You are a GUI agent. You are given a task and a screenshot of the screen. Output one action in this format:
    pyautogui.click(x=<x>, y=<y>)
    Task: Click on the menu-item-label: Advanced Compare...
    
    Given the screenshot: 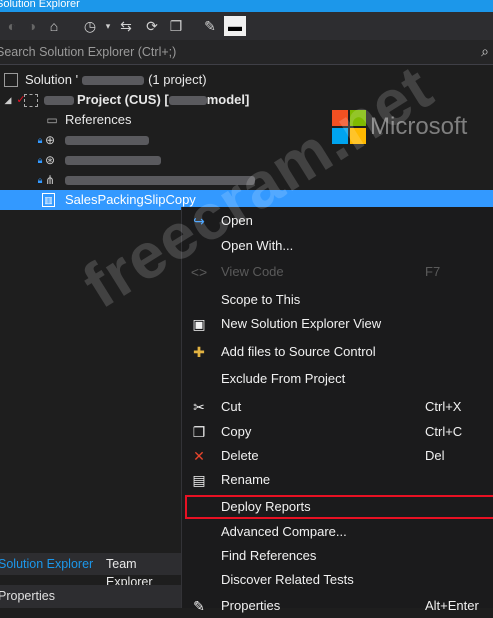 What is the action you would take?
    pyautogui.click(x=284, y=531)
    